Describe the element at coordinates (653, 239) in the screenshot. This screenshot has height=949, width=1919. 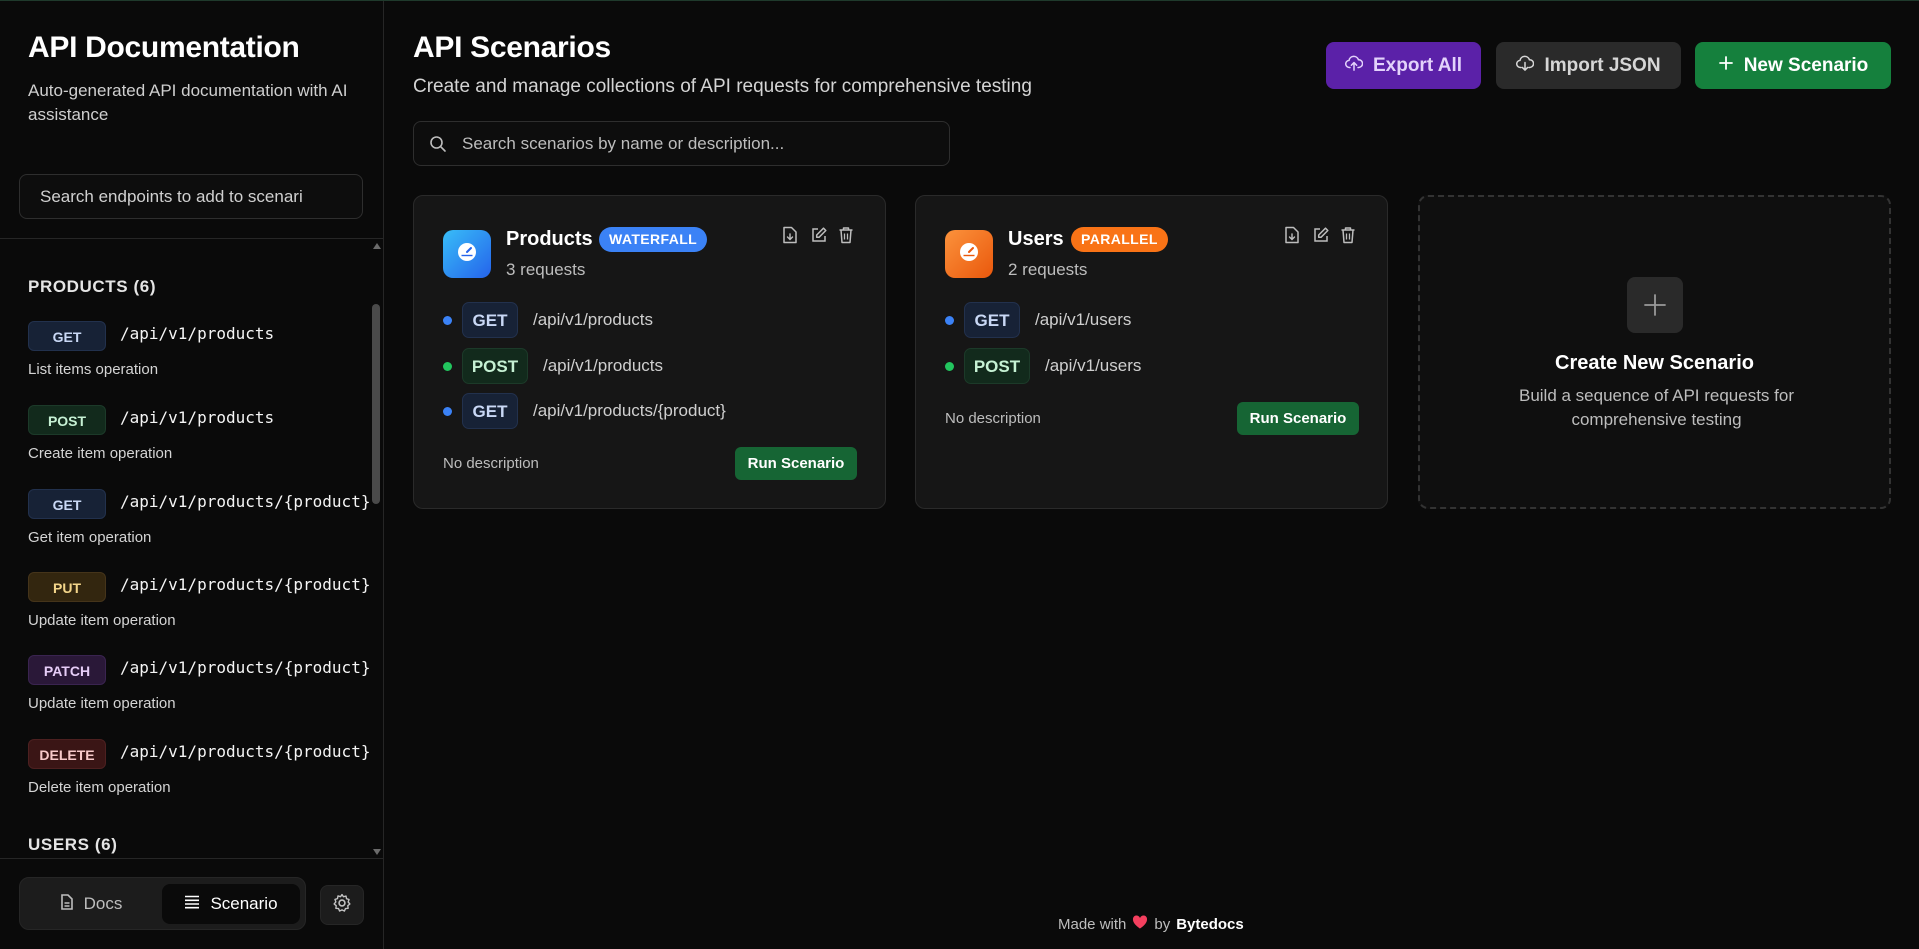
I see `scenario-mode-badge: WATERFALL` at that location.